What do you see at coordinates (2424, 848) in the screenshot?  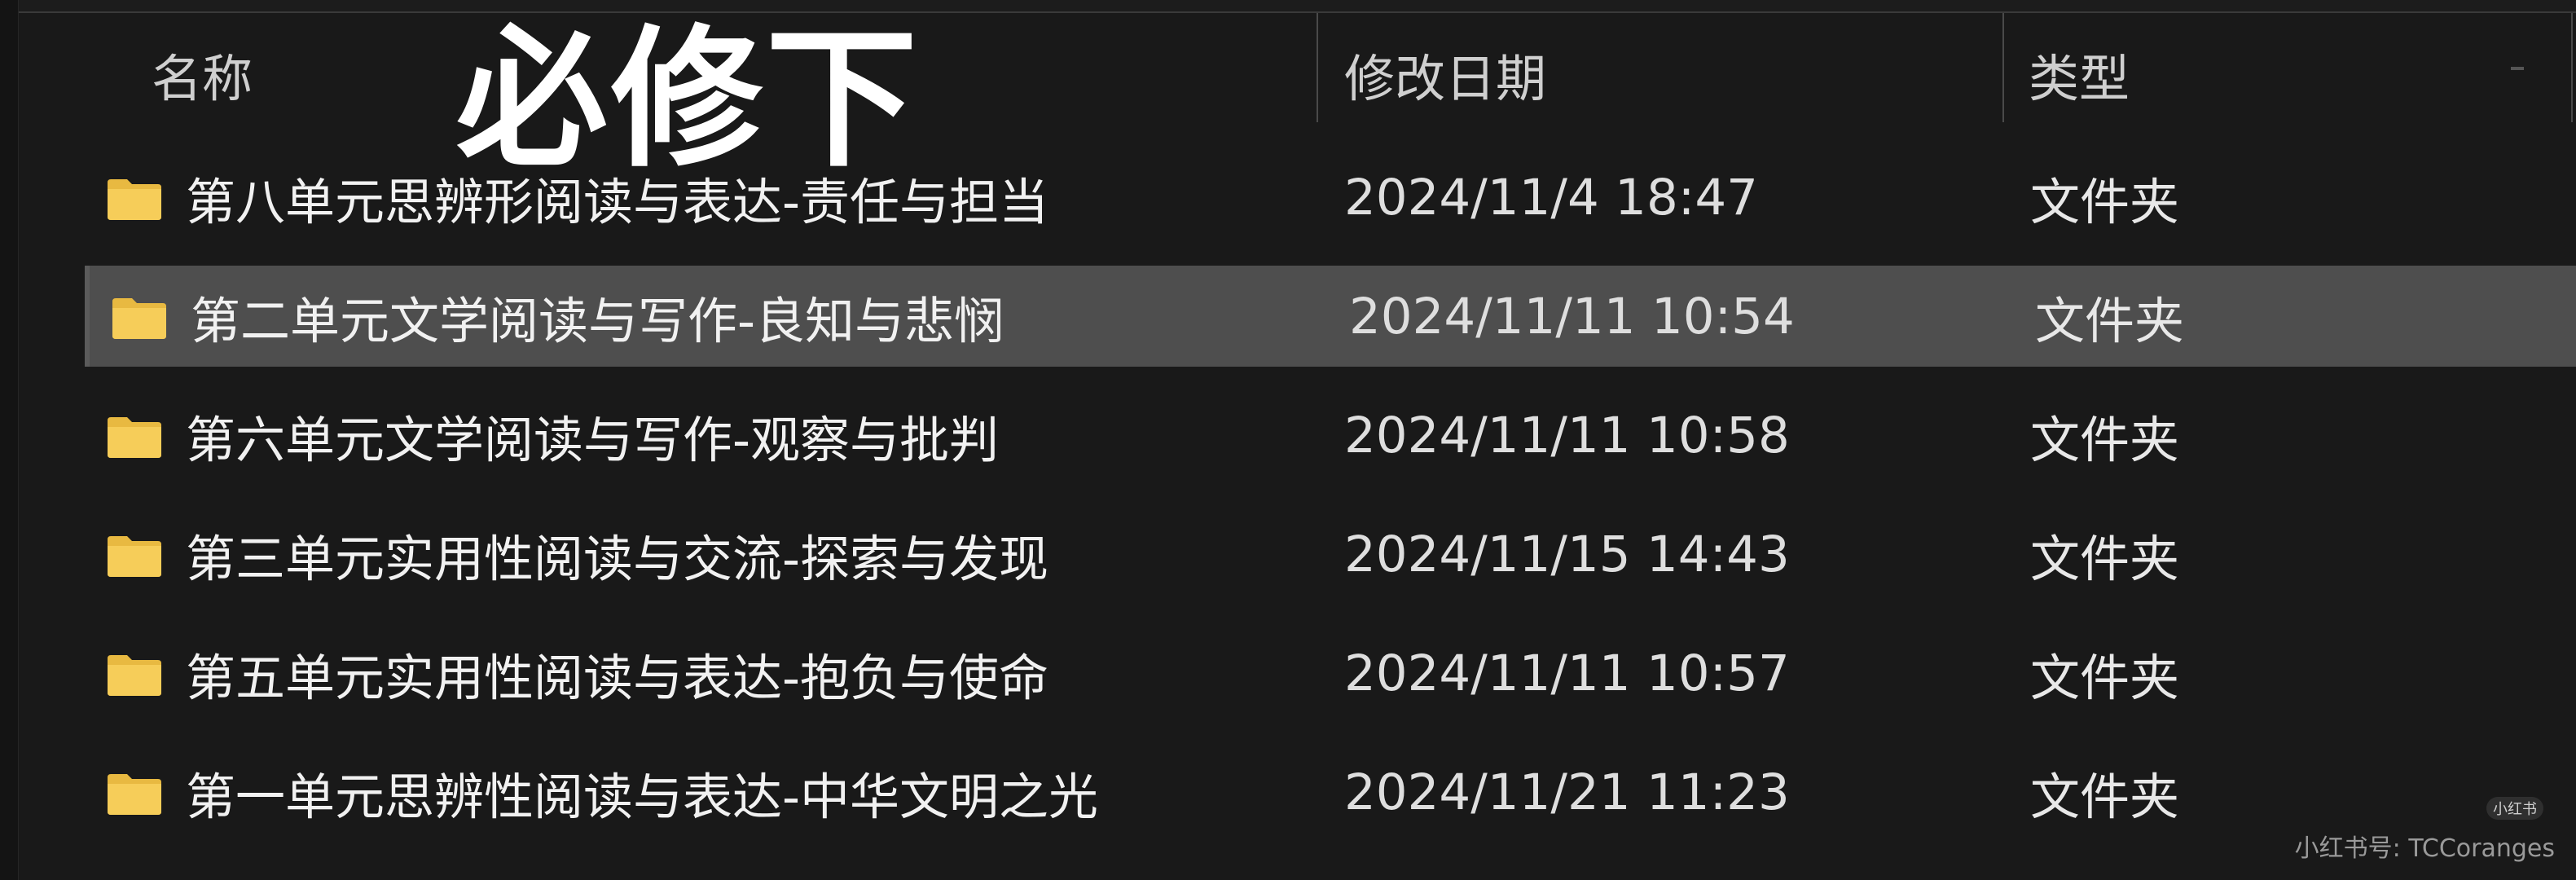 I see `watermark-text: 小红书号: TCCoranges` at bounding box center [2424, 848].